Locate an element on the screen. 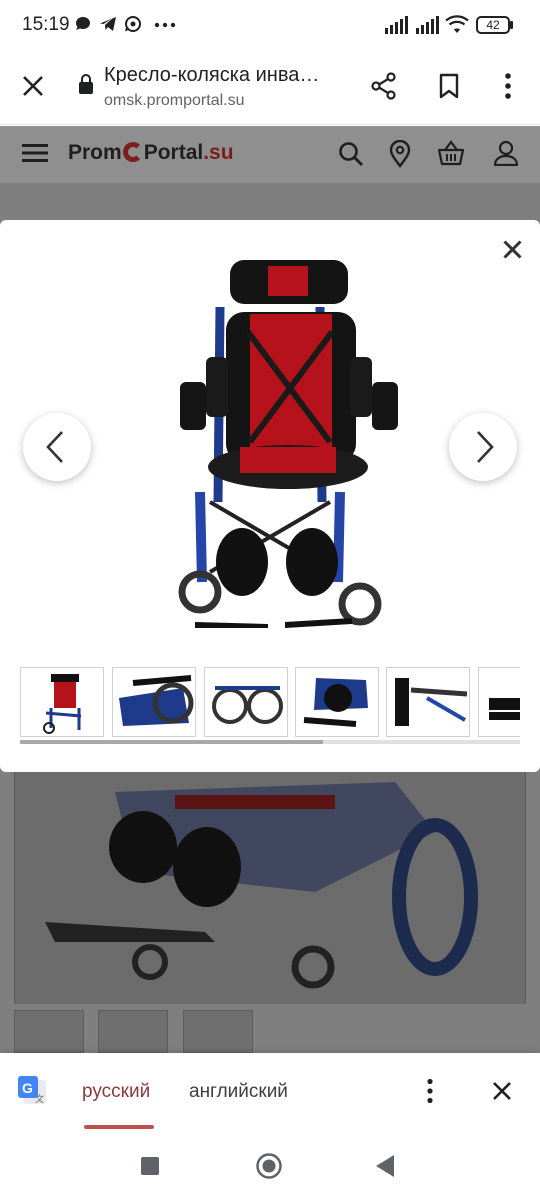 This screenshot has width=540, height=1200. wifi-icon is located at coordinates (457, 24).